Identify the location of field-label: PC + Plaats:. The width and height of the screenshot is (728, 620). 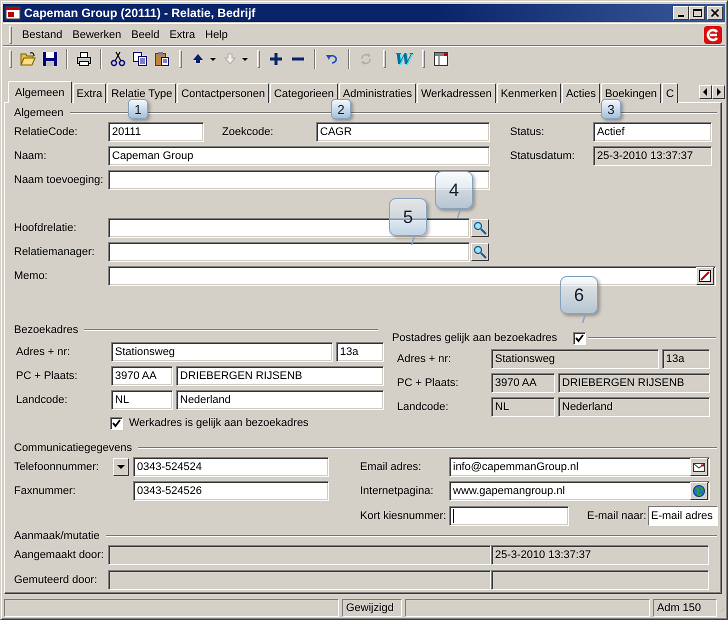
(47, 376).